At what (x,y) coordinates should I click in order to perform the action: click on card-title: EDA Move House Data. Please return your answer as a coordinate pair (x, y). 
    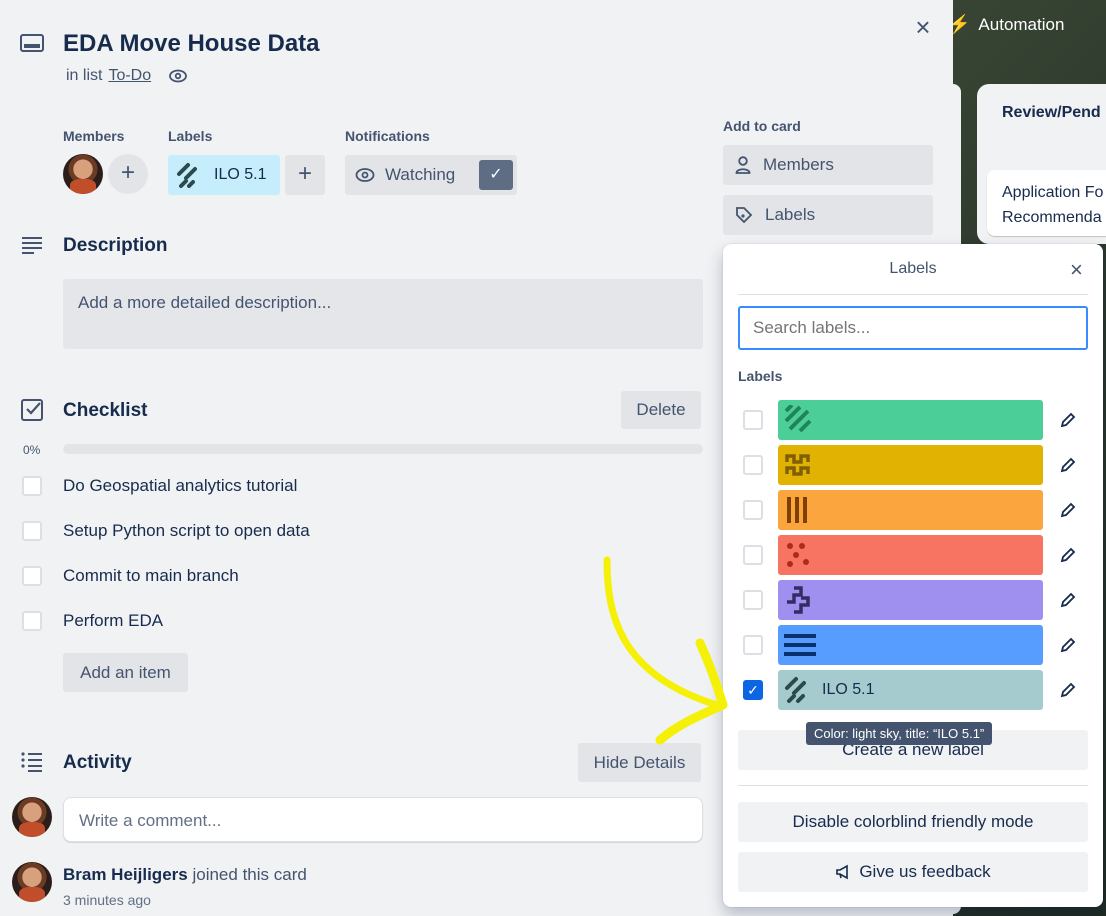
    Looking at the image, I should click on (191, 44).